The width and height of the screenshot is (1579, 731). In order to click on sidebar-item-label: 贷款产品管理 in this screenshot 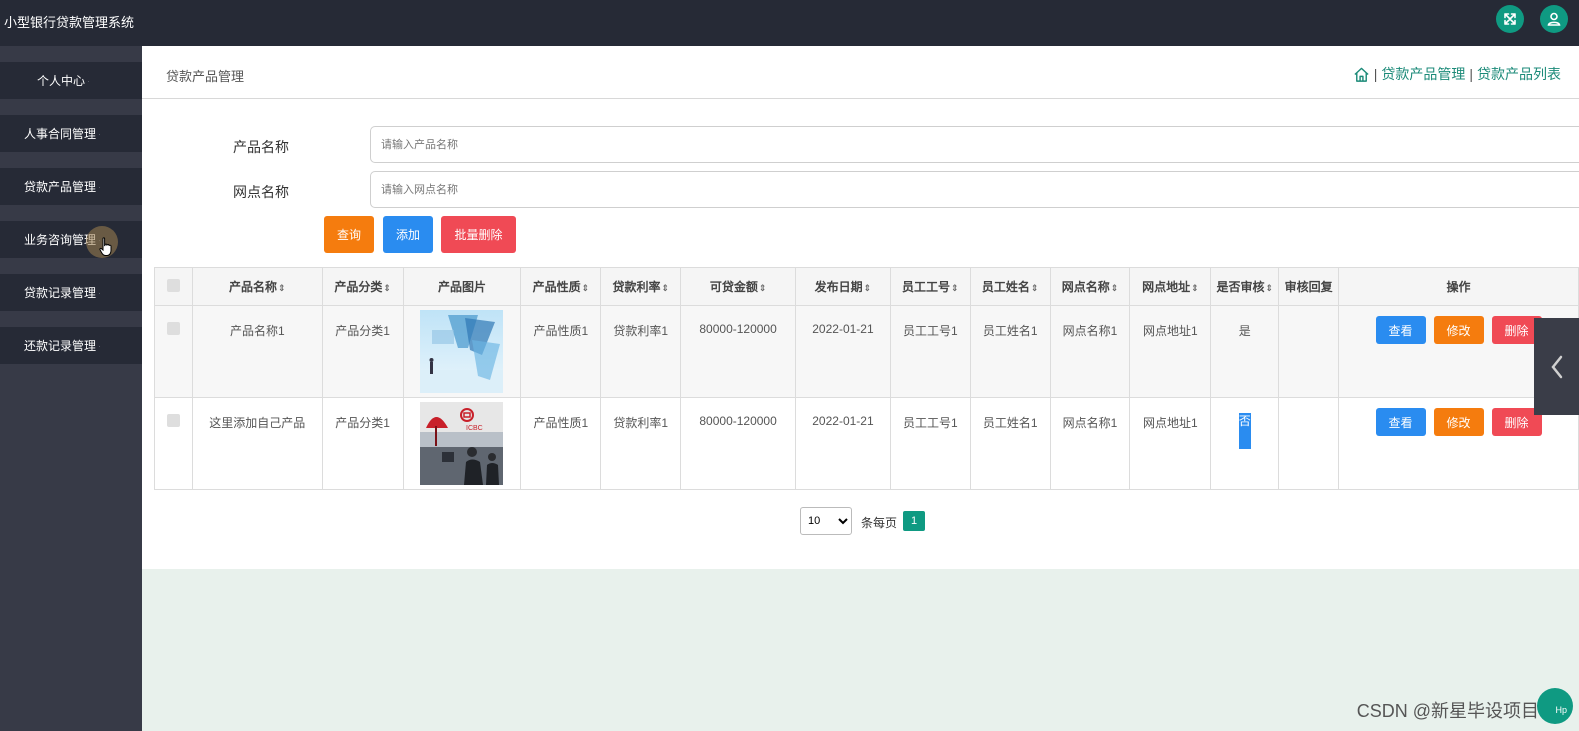, I will do `click(60, 187)`.